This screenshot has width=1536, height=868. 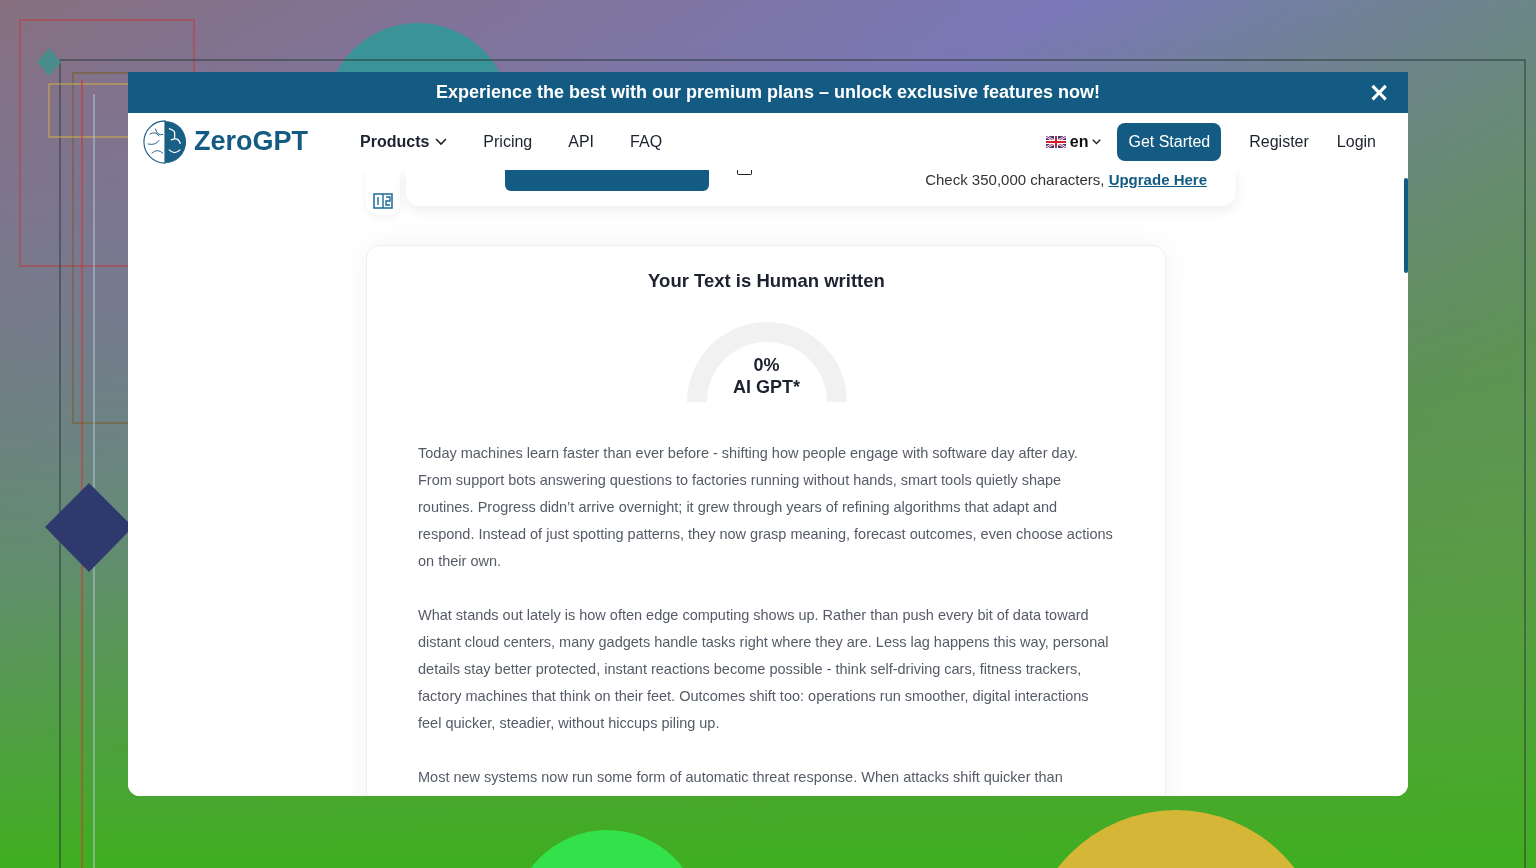 I want to click on limit-text: Check 350,000 characters, Upgrade Here, so click(x=1066, y=179).